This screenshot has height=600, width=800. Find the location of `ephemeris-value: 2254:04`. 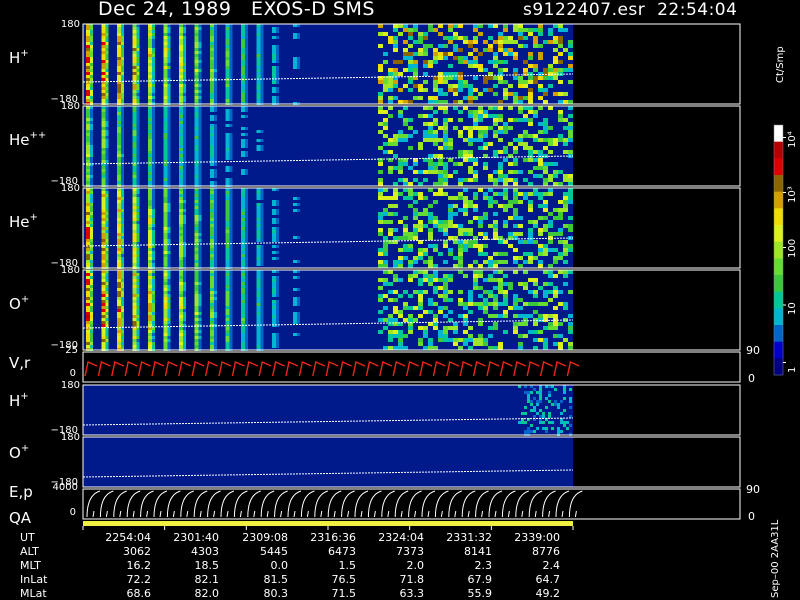

ephemeris-value: 2254:04 is located at coordinates (128, 537).